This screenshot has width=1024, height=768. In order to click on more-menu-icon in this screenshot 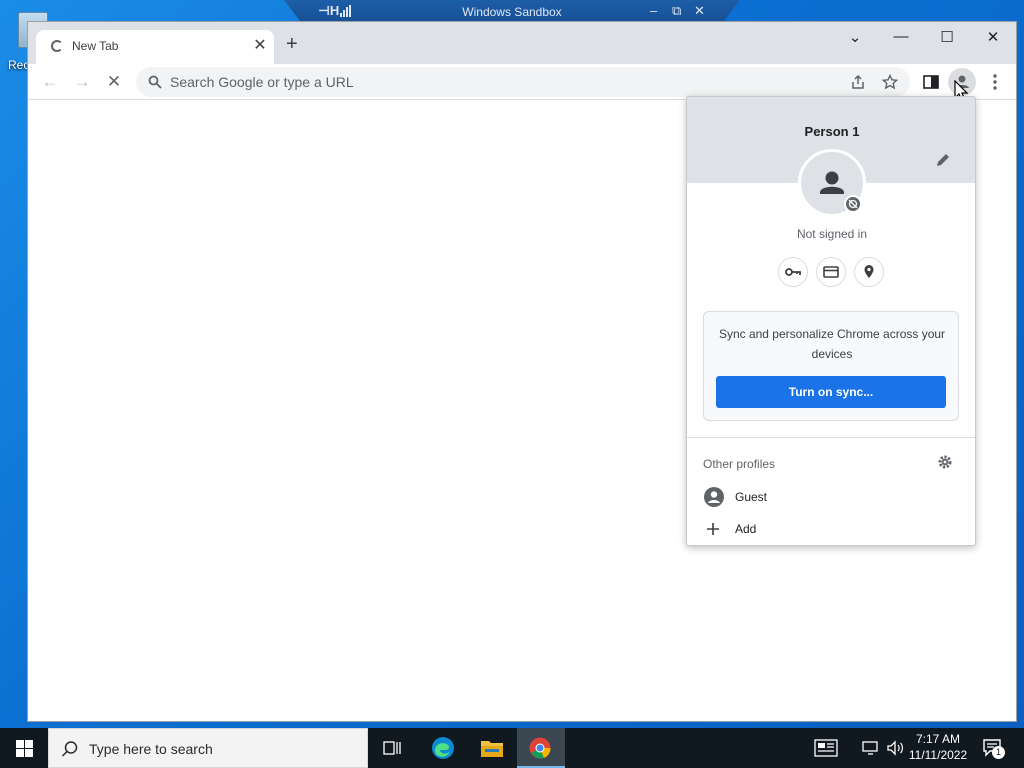, I will do `click(995, 82)`.